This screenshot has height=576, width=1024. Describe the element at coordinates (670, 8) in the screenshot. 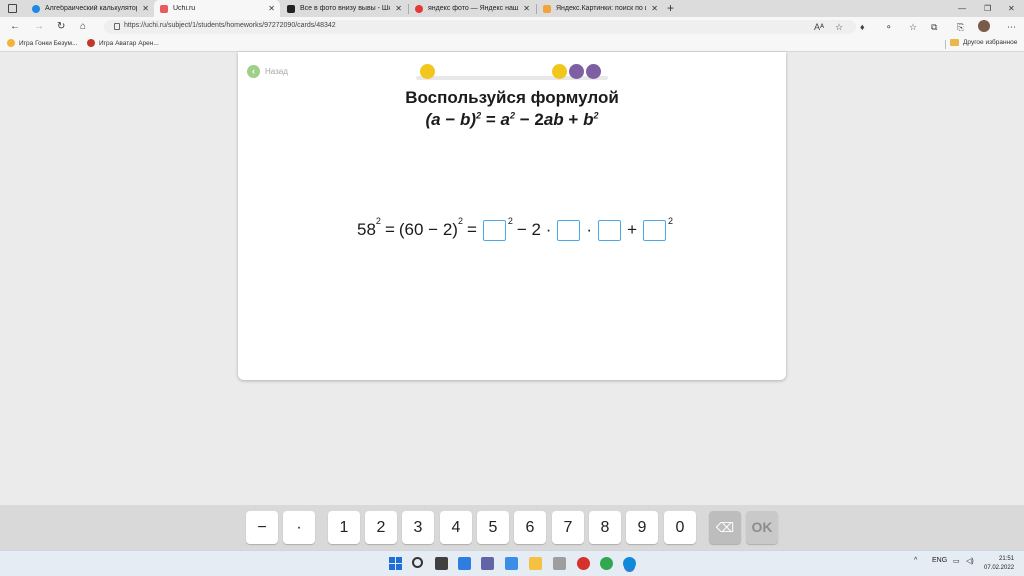

I see `new-tab-icon: +` at that location.